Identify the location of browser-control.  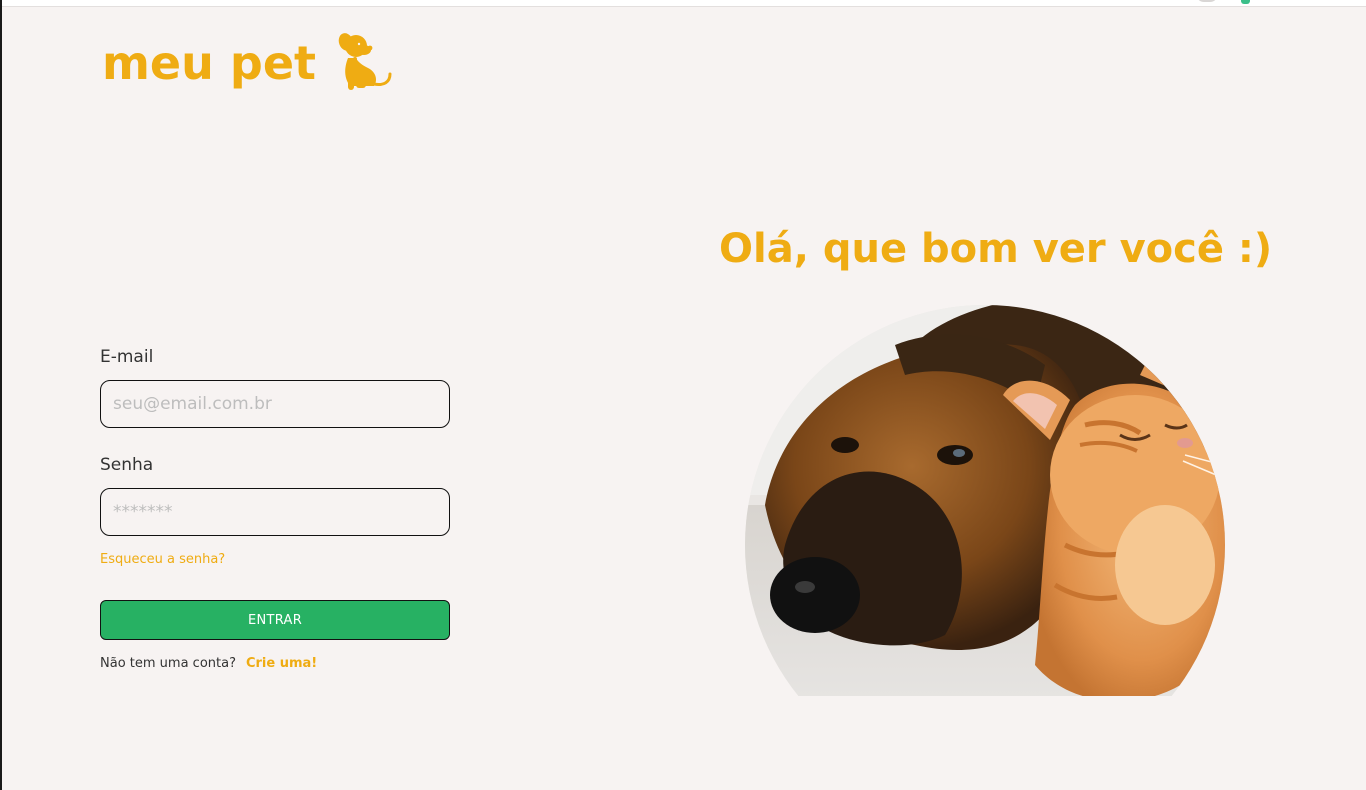
(1207, 1).